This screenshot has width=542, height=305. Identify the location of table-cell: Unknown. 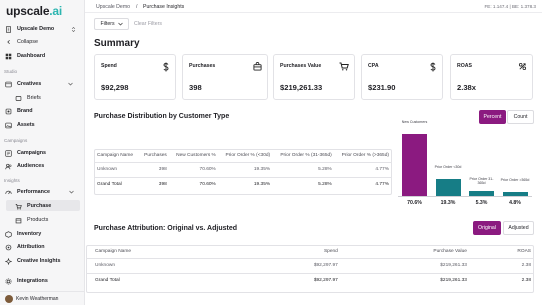
(117, 170).